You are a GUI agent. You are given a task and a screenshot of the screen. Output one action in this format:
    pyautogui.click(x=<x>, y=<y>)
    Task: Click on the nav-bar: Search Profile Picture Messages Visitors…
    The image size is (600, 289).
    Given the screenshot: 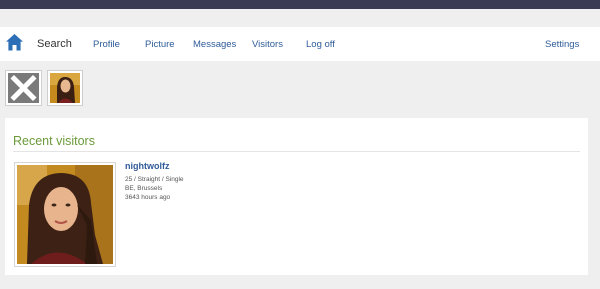 What is the action you would take?
    pyautogui.click(x=300, y=44)
    